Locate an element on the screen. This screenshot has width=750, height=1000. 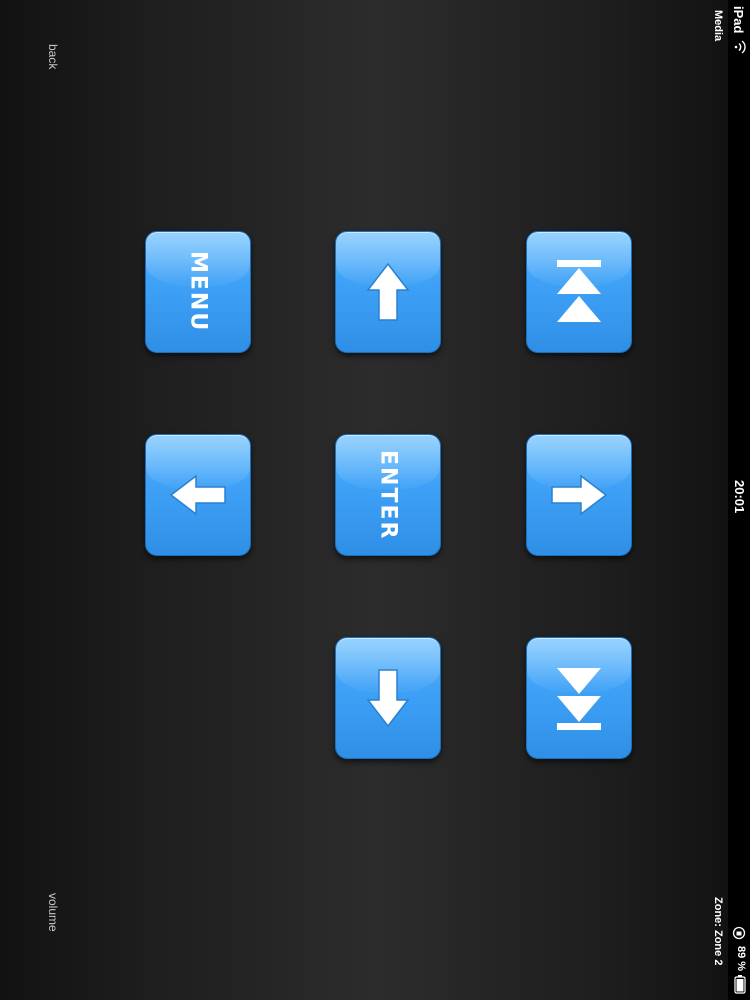
rotation-lock-icon is located at coordinates (739, 933).